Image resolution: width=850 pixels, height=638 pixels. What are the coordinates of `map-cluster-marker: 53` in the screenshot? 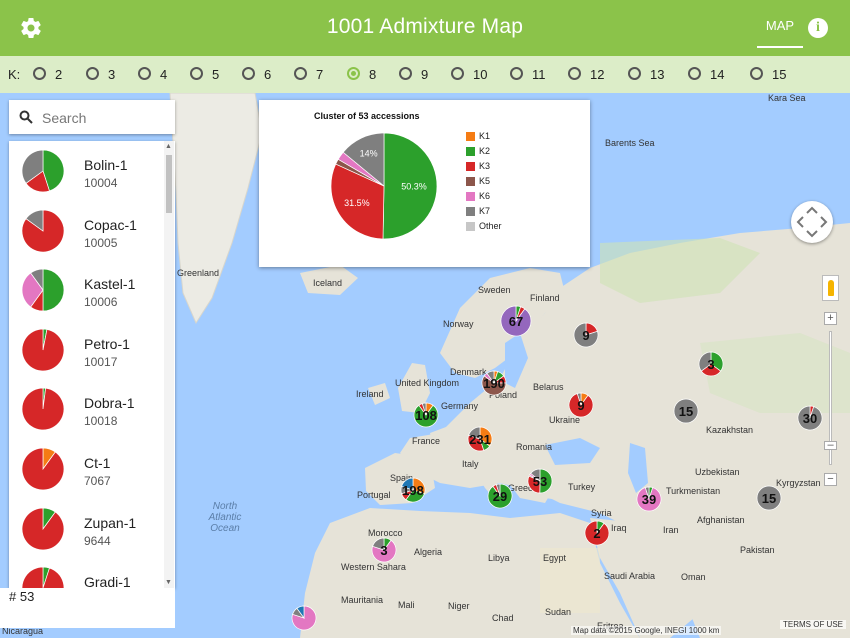 It's located at (540, 481).